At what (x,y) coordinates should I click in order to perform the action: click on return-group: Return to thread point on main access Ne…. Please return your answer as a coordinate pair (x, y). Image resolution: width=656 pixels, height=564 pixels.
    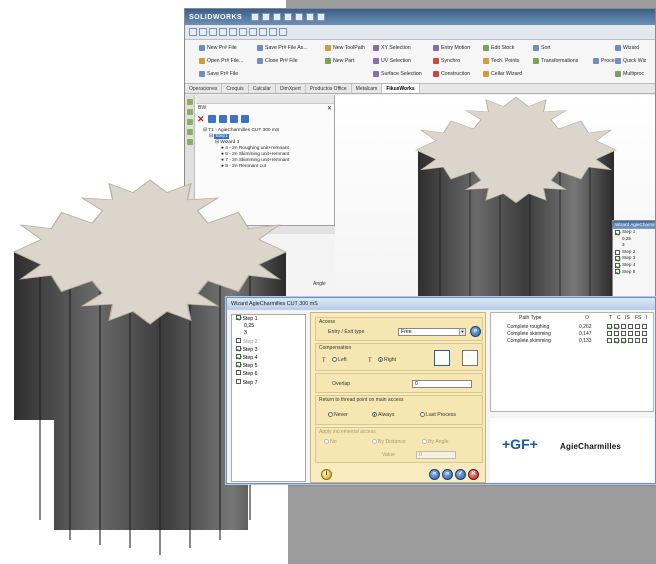
    Looking at the image, I should click on (399, 410).